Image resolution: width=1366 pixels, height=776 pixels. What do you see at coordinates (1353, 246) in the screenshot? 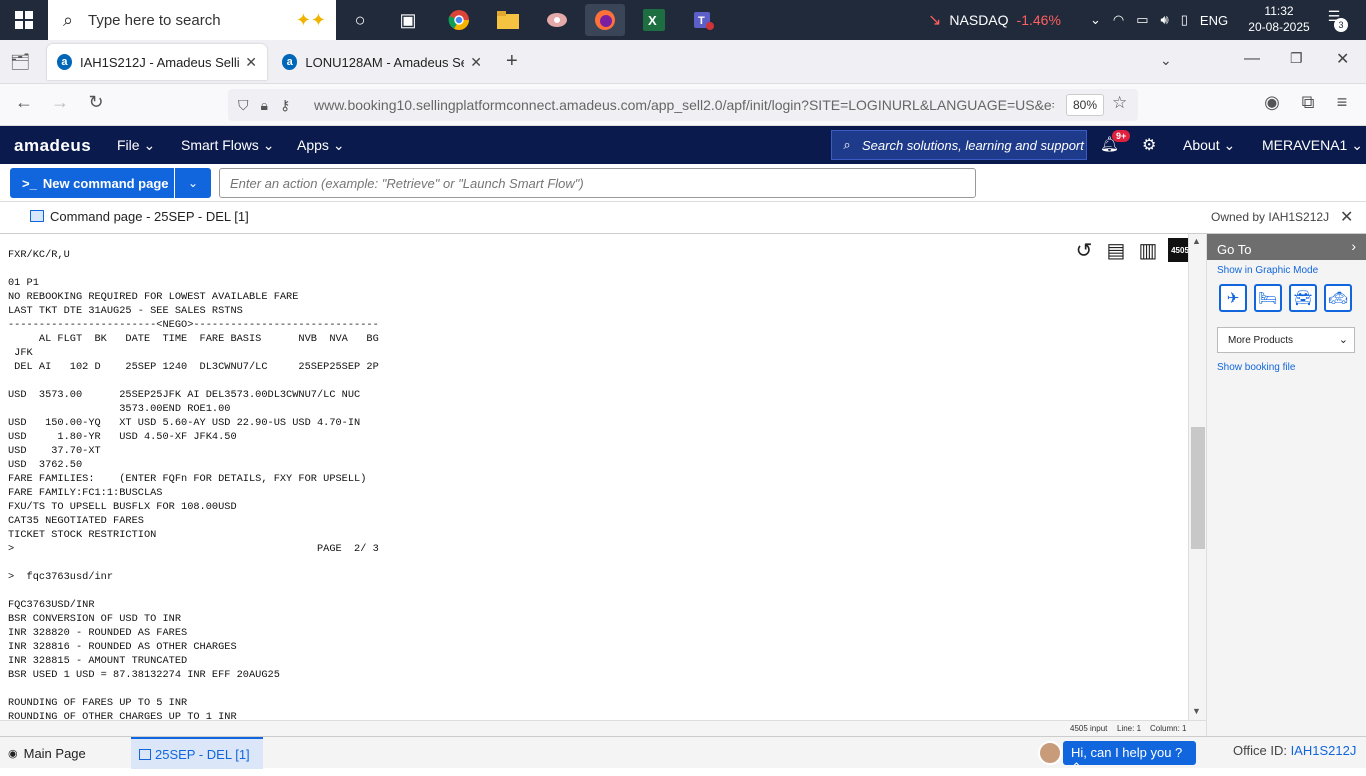
I see `chevron-right-icon: ›` at bounding box center [1353, 246].